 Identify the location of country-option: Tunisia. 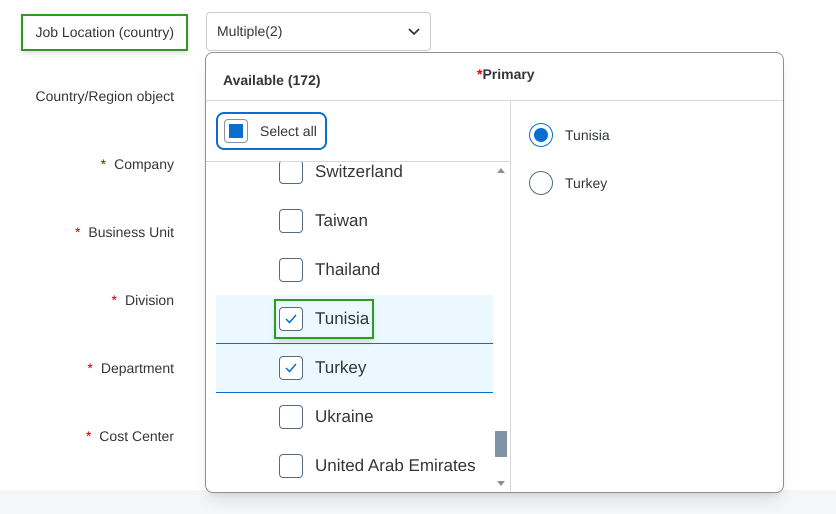
(354, 319).